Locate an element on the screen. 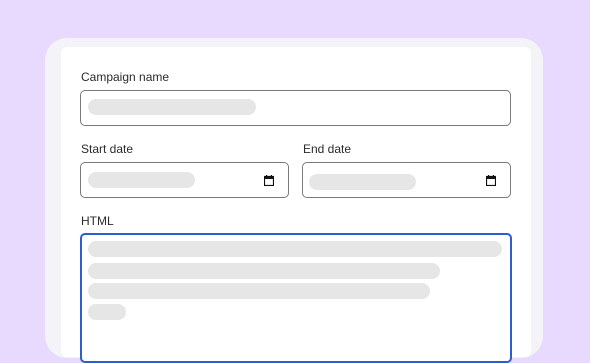 The height and width of the screenshot is (363, 590). start-date-input is located at coordinates (184, 180).